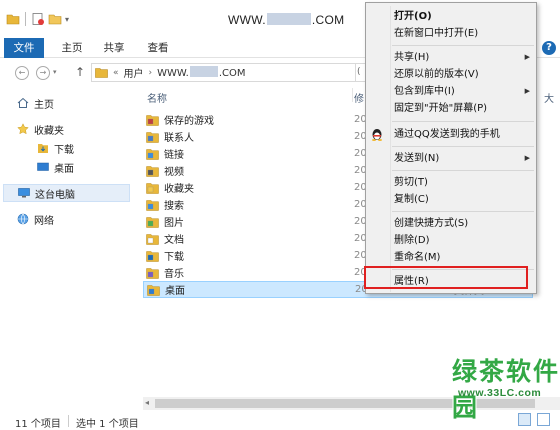 This screenshot has width=560, height=430. What do you see at coordinates (464, 91) in the screenshot?
I see `menu-item-include-library: 包含到库中(I) ▶` at bounding box center [464, 91].